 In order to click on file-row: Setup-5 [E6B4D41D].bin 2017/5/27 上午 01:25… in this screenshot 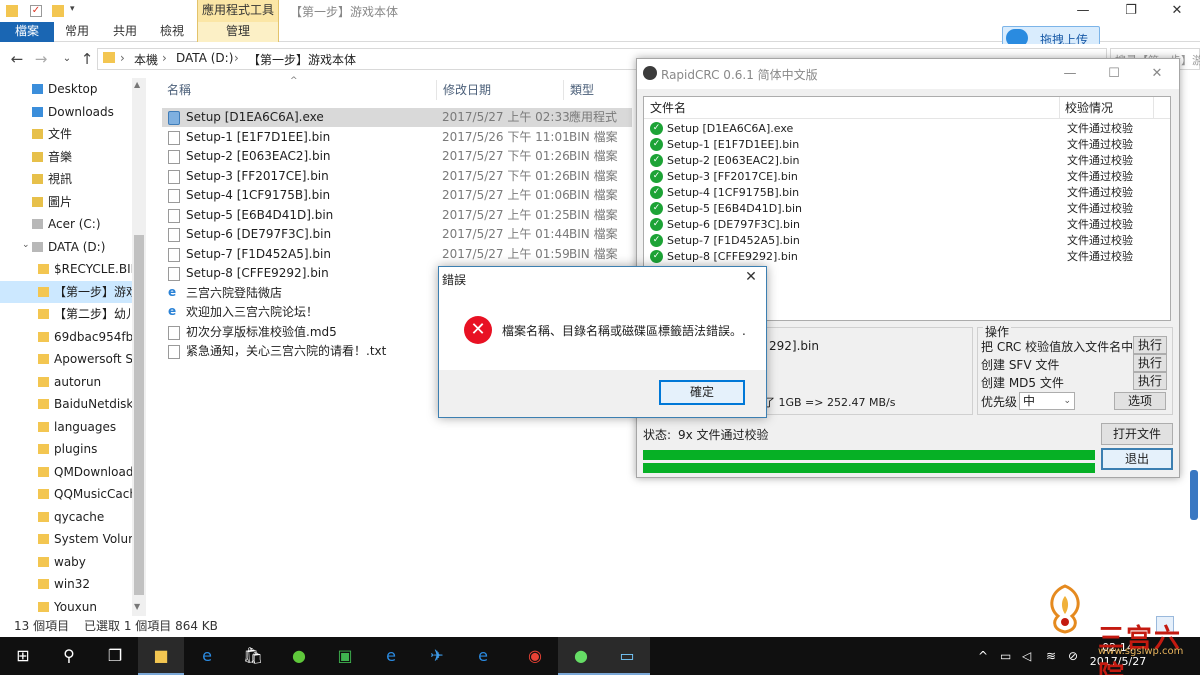, I will do `click(397, 215)`.